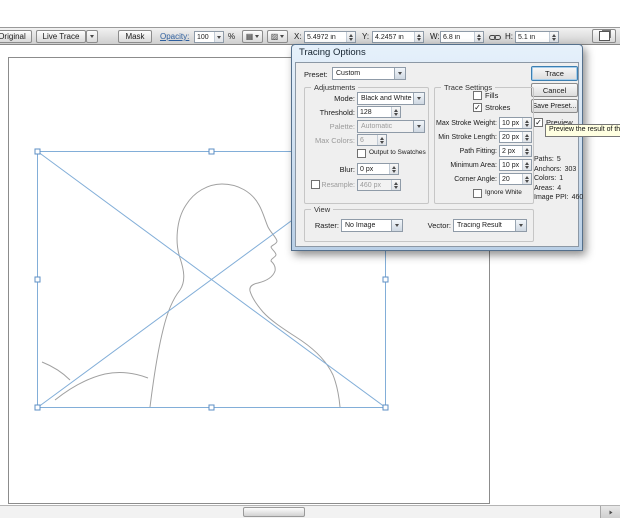  Describe the element at coordinates (322, 209) in the screenshot. I see `view-legend: View` at that location.